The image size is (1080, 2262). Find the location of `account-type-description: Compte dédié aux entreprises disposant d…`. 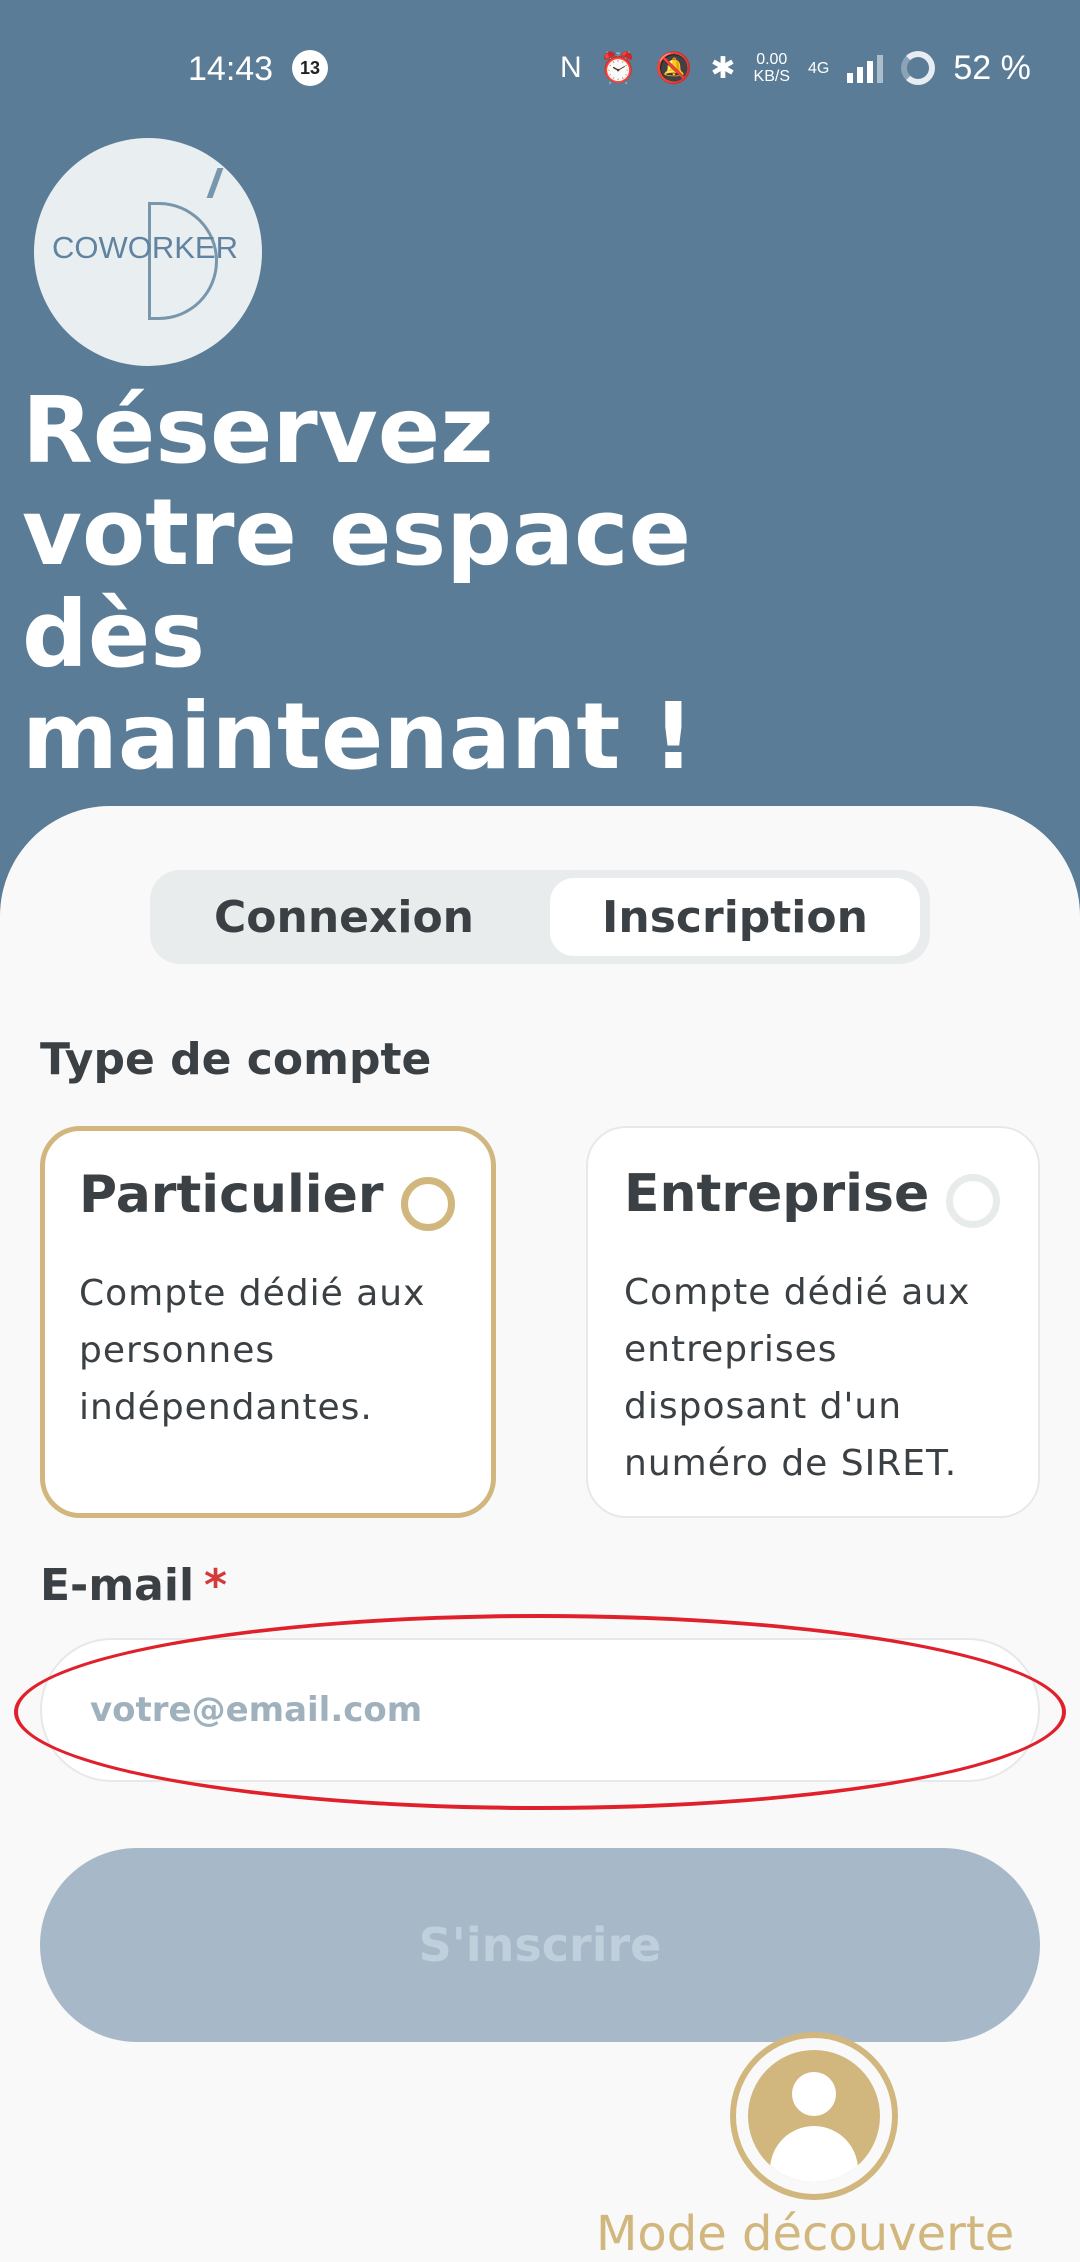

account-type-description: Compte dédié aux entreprises disposant d… is located at coordinates (797, 1378).